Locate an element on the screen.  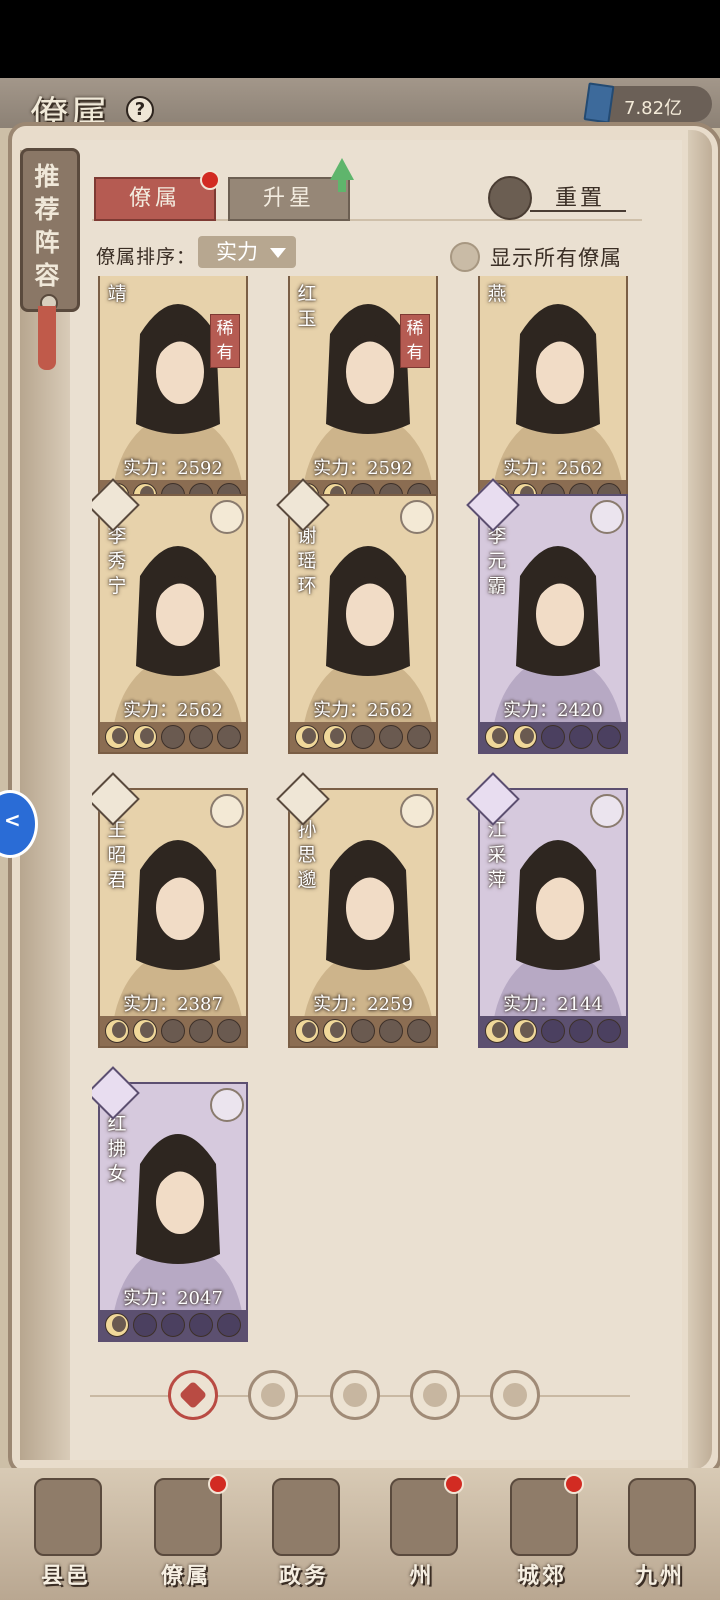
retainer-name: 李秀宁 is located at coordinates (117, 561).